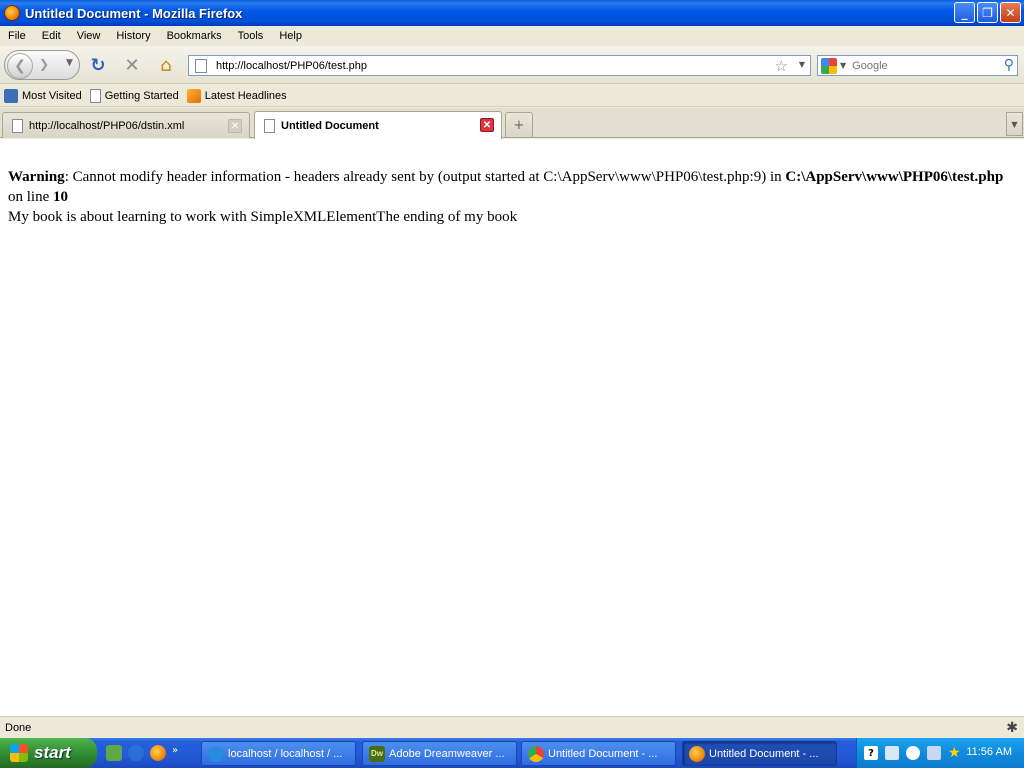 This screenshot has height=768, width=1024. I want to click on back-button: ❮, so click(20, 66).